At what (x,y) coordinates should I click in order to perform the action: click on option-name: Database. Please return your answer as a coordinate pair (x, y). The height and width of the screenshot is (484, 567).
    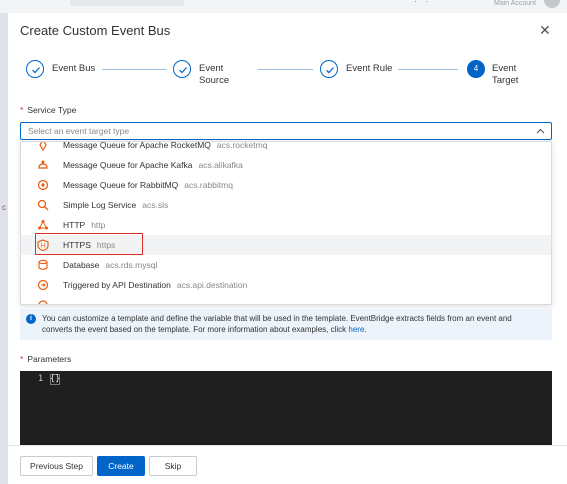
    Looking at the image, I should click on (81, 265).